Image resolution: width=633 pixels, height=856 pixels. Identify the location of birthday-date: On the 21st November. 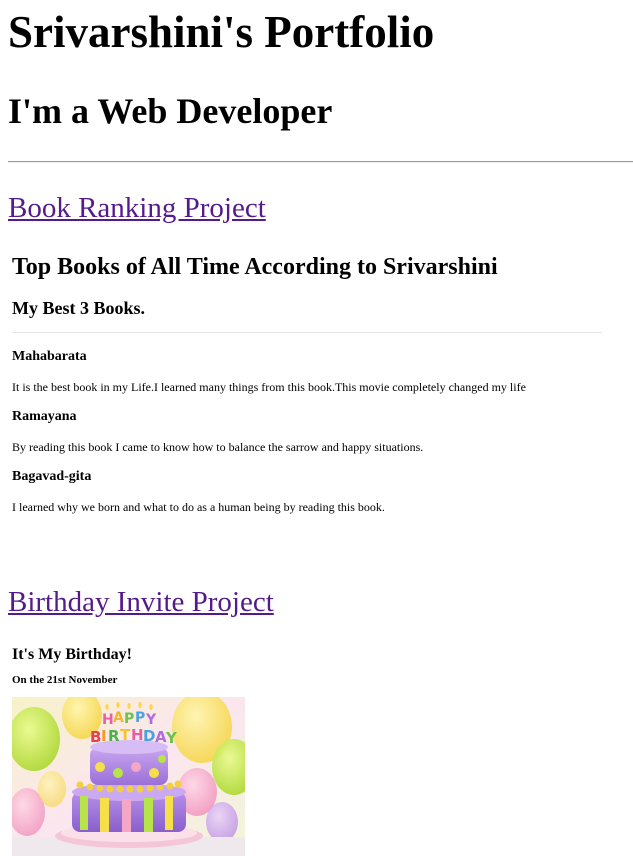
(65, 680).